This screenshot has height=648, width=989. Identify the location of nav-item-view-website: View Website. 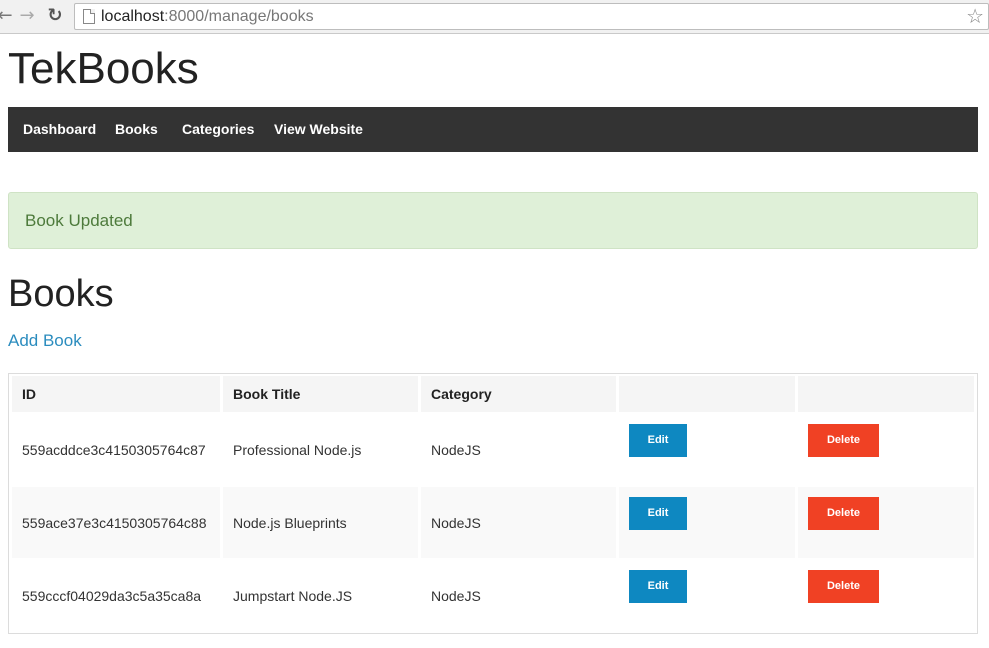
(318, 129).